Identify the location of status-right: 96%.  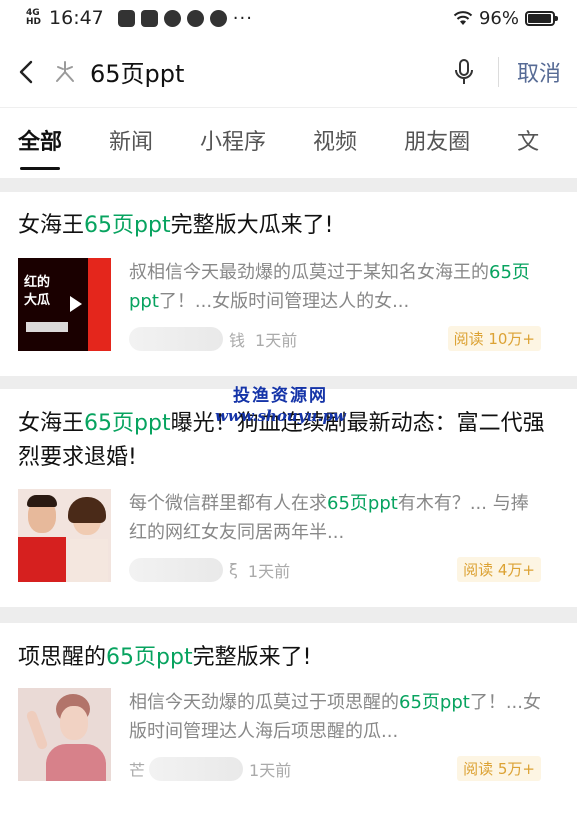
(505, 18).